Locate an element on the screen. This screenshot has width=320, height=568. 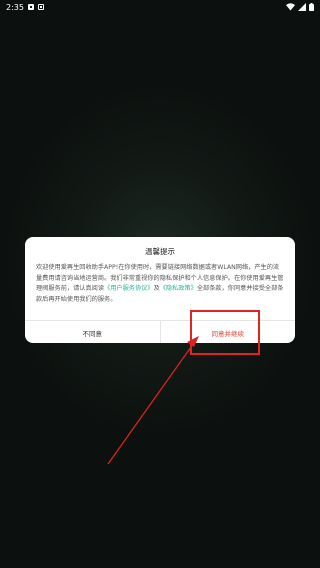
annotation-arrow is located at coordinates (153, 400).